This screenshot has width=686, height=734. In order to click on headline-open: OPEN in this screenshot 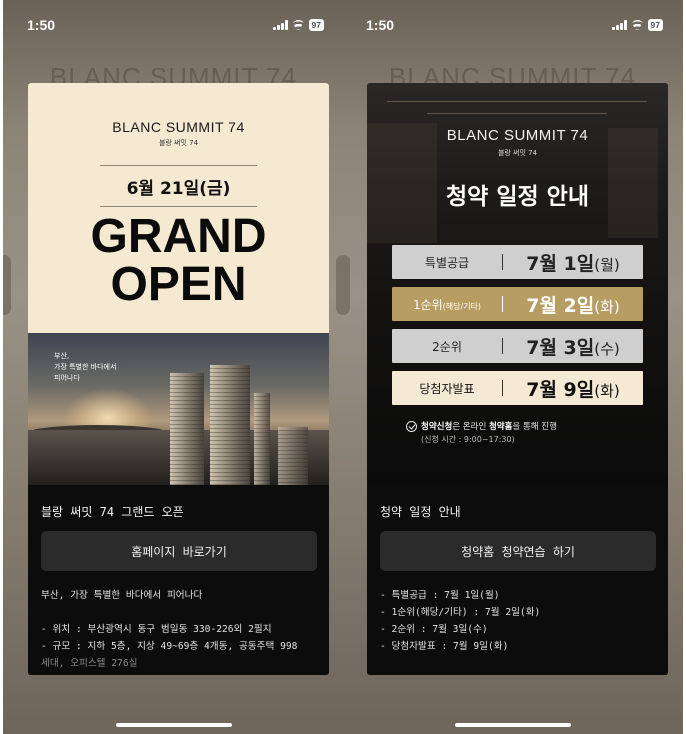, I will do `click(178, 284)`.